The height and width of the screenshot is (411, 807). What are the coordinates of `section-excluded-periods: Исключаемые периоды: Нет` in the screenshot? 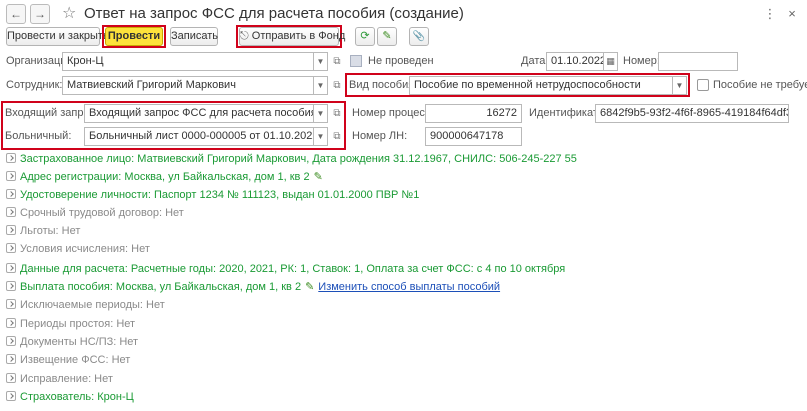 It's located at (85, 305).